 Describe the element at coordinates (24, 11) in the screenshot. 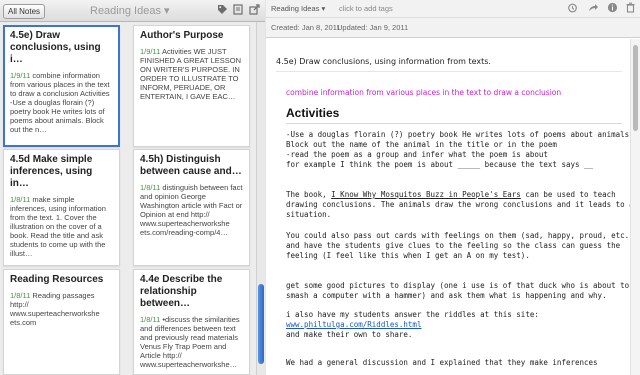

I see `all-notes-button: All Notes` at that location.